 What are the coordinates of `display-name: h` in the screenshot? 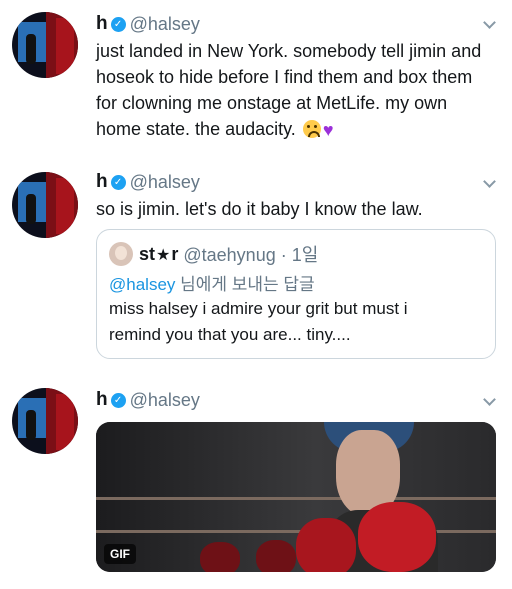 It's located at (102, 400).